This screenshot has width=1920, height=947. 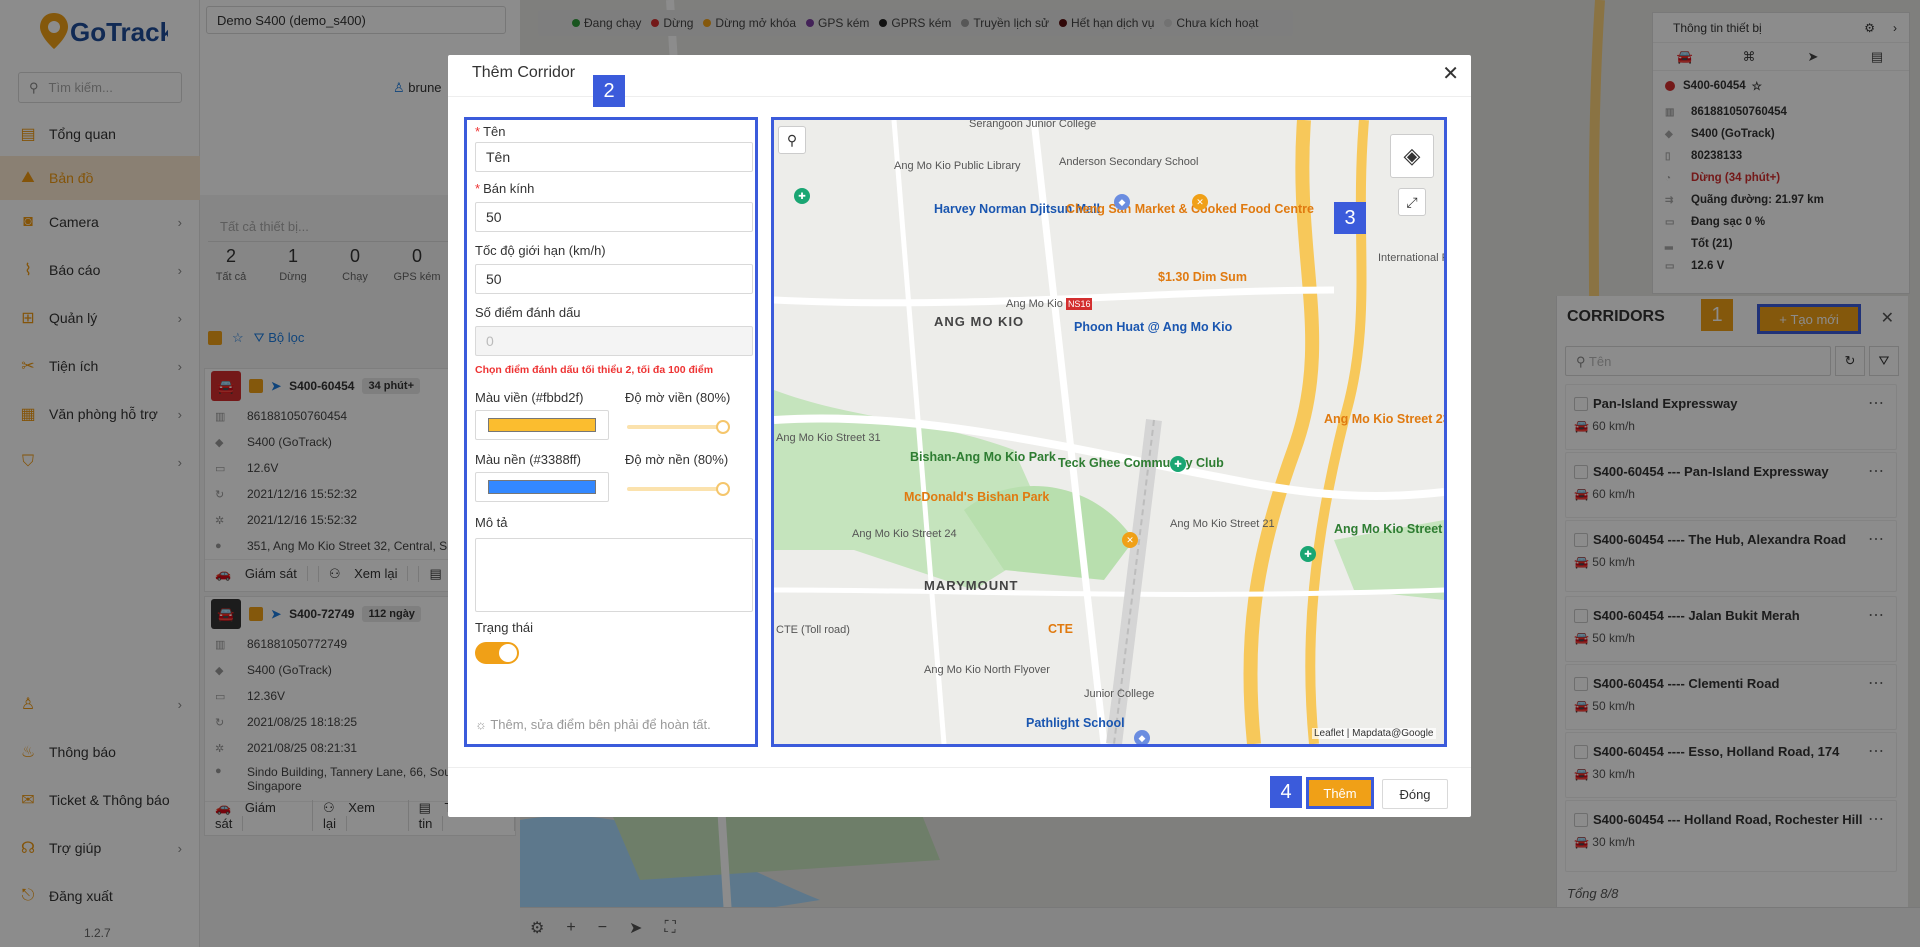 What do you see at coordinates (593, 724) in the screenshot?
I see `form-hint: ☼ Thêm, sửa điểm bên phải để hoàn tất.` at bounding box center [593, 724].